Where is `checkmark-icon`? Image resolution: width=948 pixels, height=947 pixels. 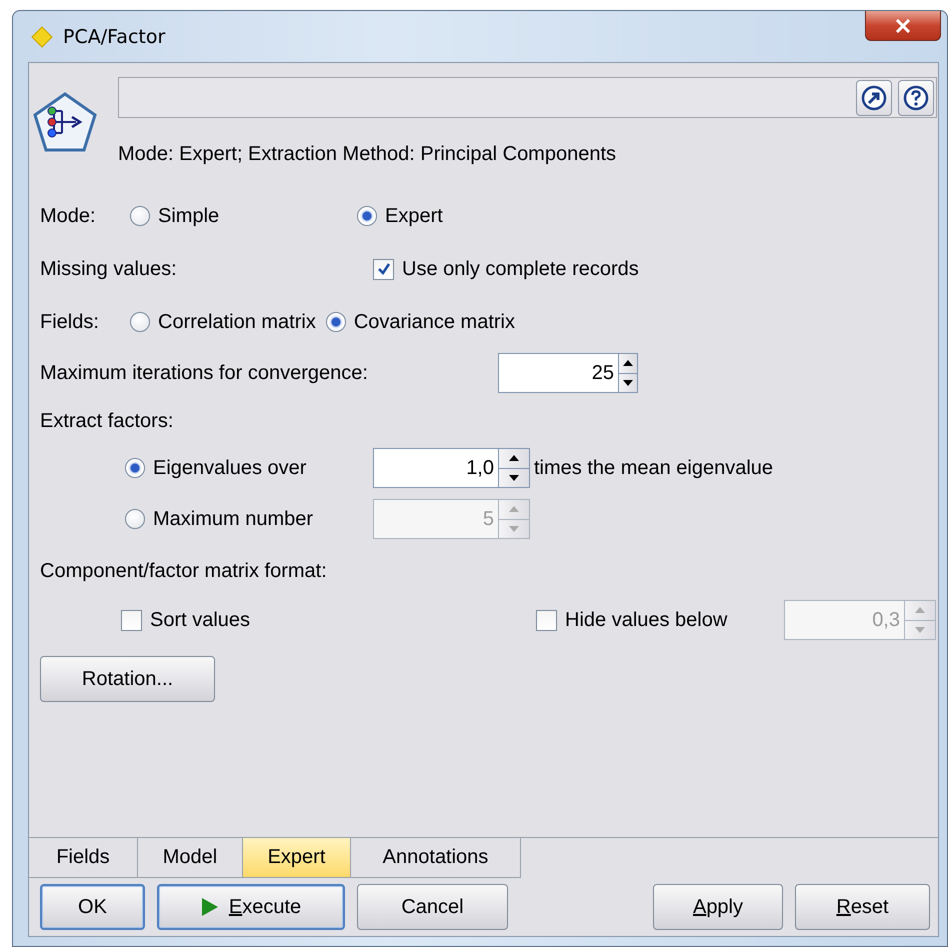 checkmark-icon is located at coordinates (384, 269).